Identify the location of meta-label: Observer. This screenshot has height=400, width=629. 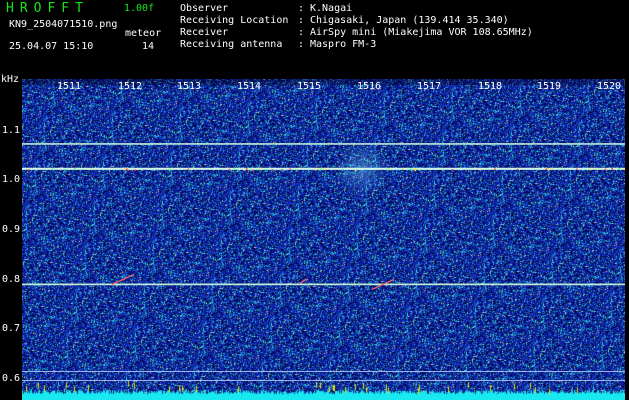
(204, 8).